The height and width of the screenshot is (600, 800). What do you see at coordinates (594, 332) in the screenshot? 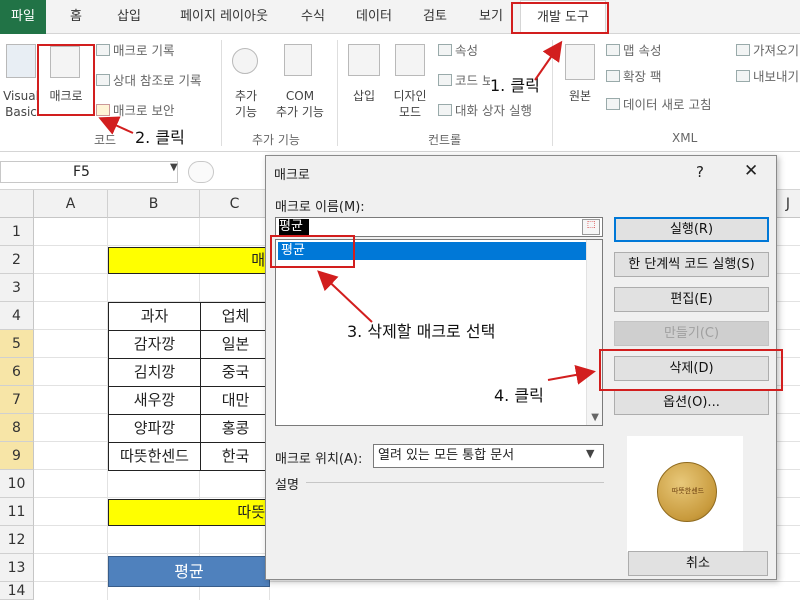
I see `list-scrollbar: ▼` at bounding box center [594, 332].